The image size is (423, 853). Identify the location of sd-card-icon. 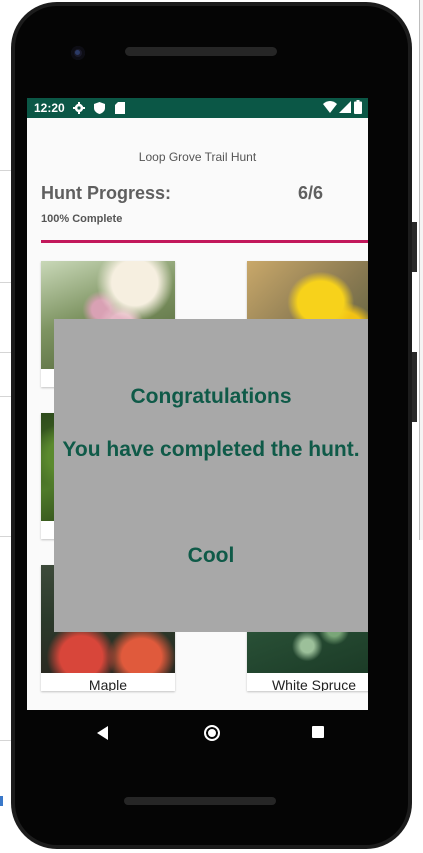
(120, 109).